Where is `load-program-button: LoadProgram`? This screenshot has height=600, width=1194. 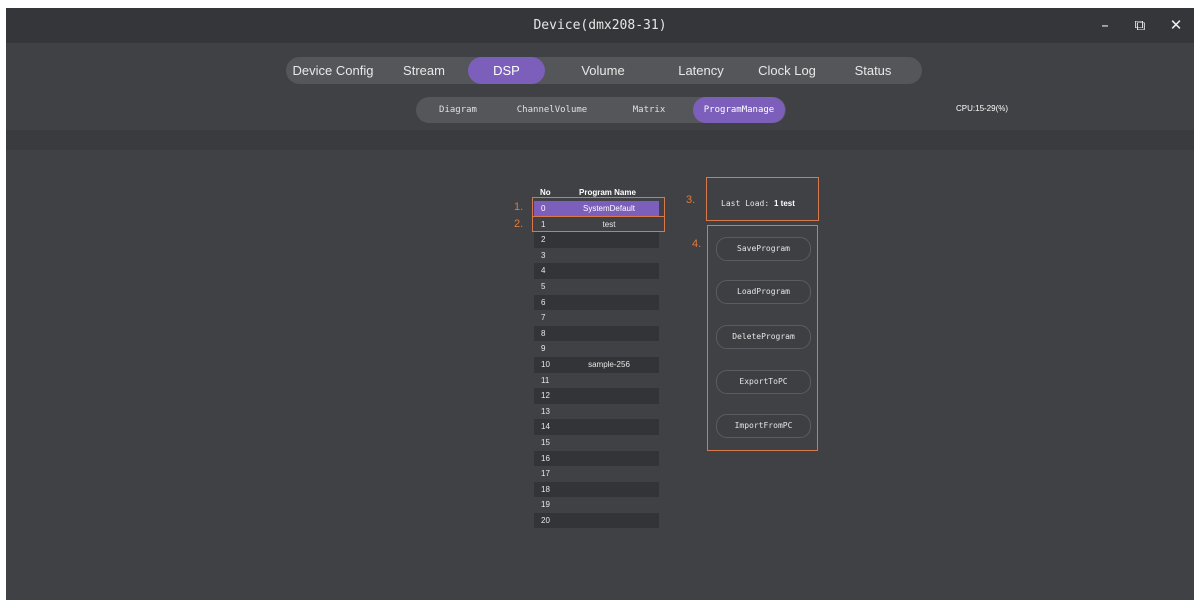
load-program-button: LoadProgram is located at coordinates (763, 292).